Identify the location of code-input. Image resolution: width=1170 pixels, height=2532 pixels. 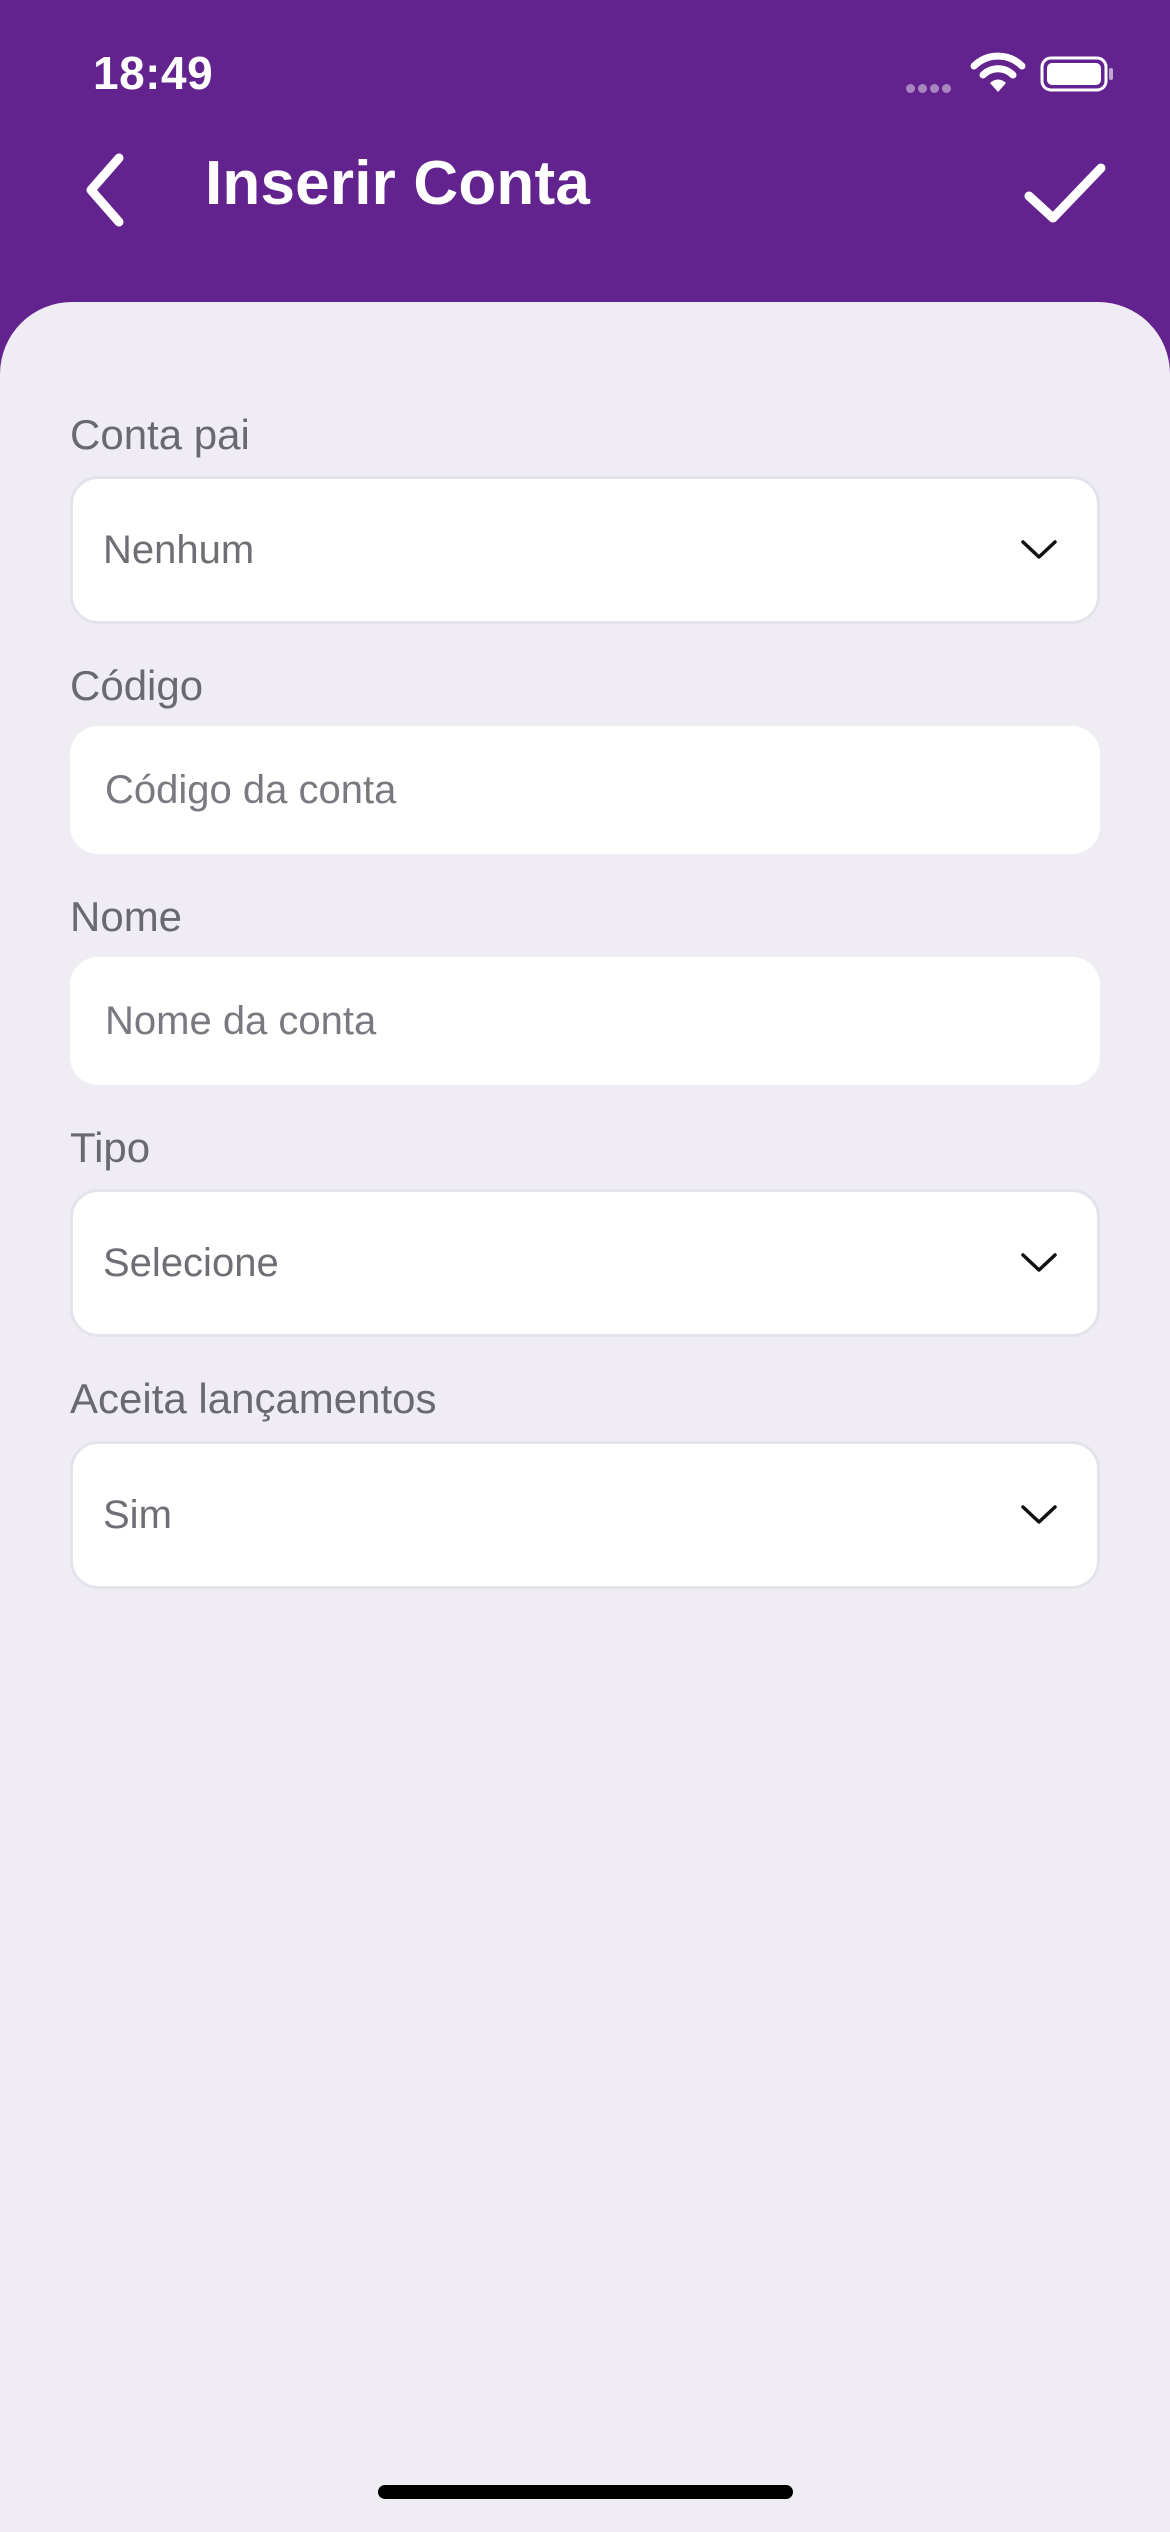
(585, 790).